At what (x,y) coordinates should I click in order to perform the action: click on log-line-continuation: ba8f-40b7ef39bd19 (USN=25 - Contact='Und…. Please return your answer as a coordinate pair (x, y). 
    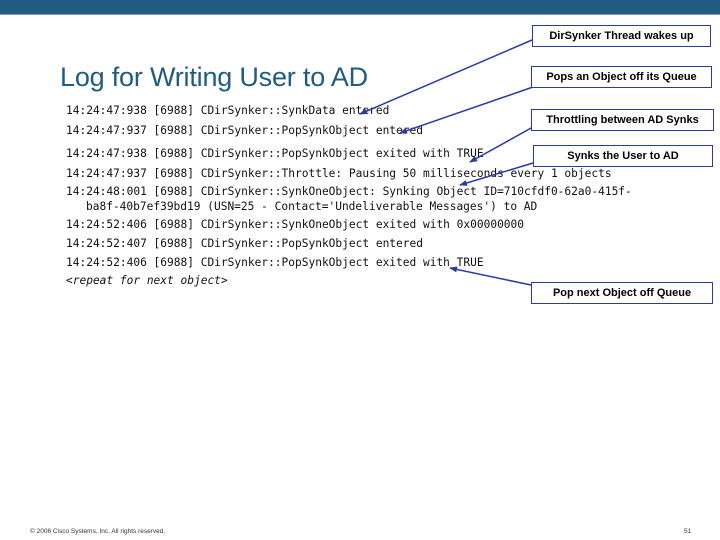
    Looking at the image, I should click on (312, 206).